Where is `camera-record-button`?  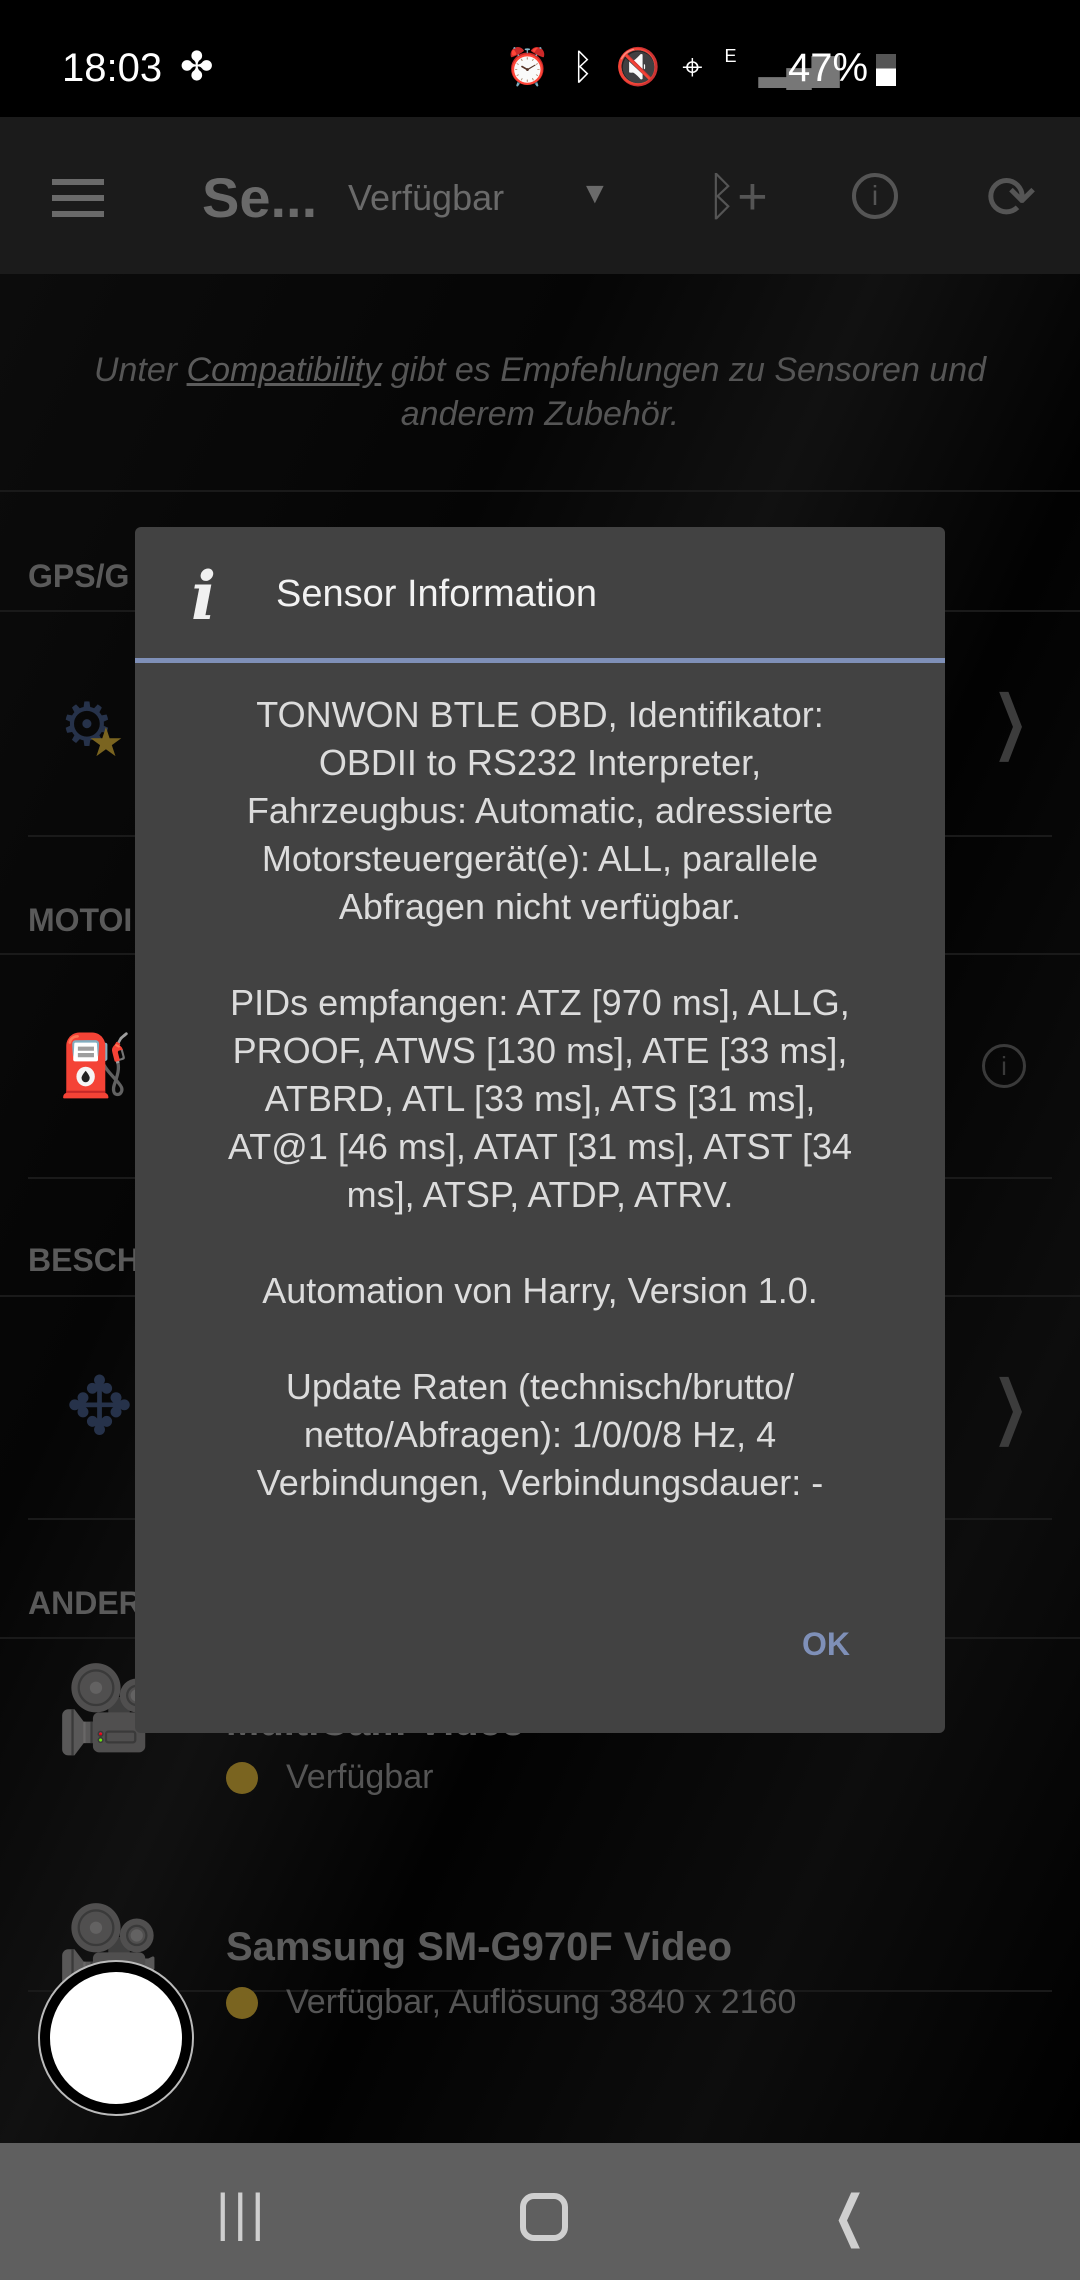
camera-record-button is located at coordinates (116, 2038).